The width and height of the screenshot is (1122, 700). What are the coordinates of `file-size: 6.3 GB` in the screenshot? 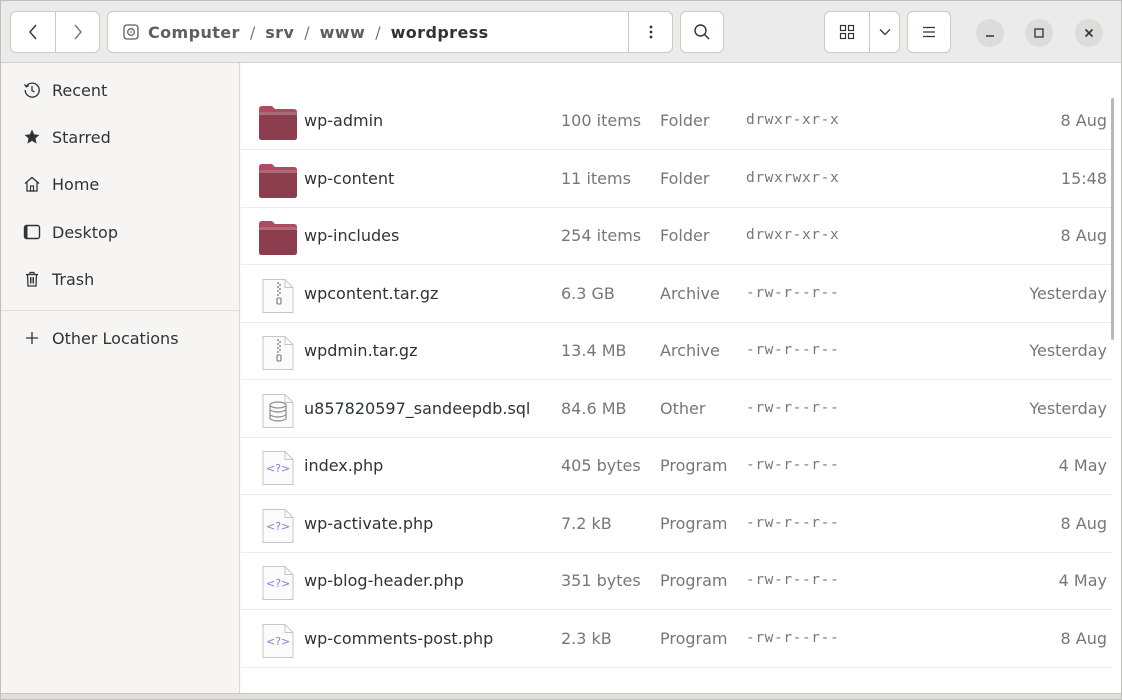 It's located at (588, 293).